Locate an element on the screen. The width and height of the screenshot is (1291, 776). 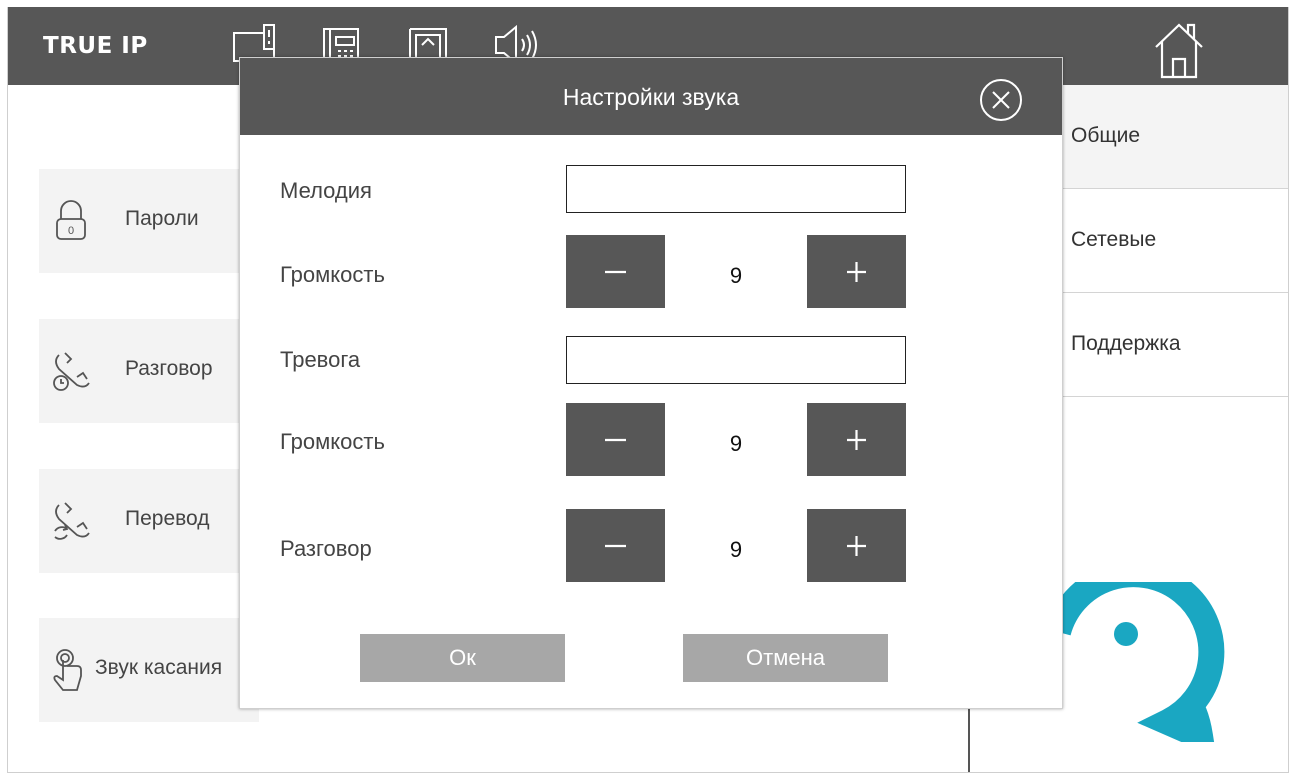
talk-volume-decrease-button is located at coordinates (615, 545).